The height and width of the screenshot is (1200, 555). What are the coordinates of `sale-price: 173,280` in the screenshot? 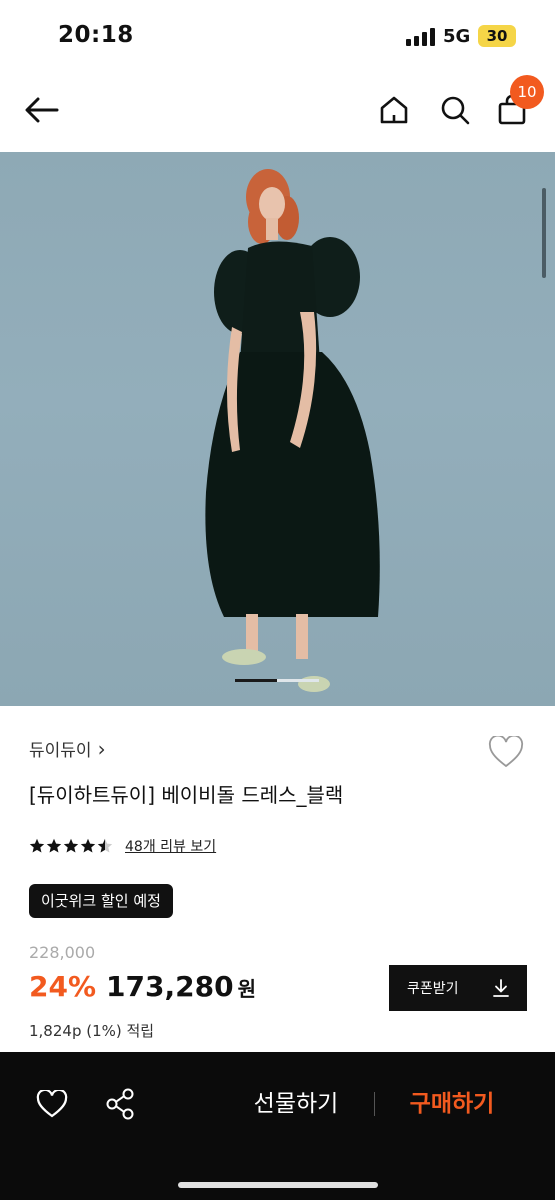 It's located at (170, 986).